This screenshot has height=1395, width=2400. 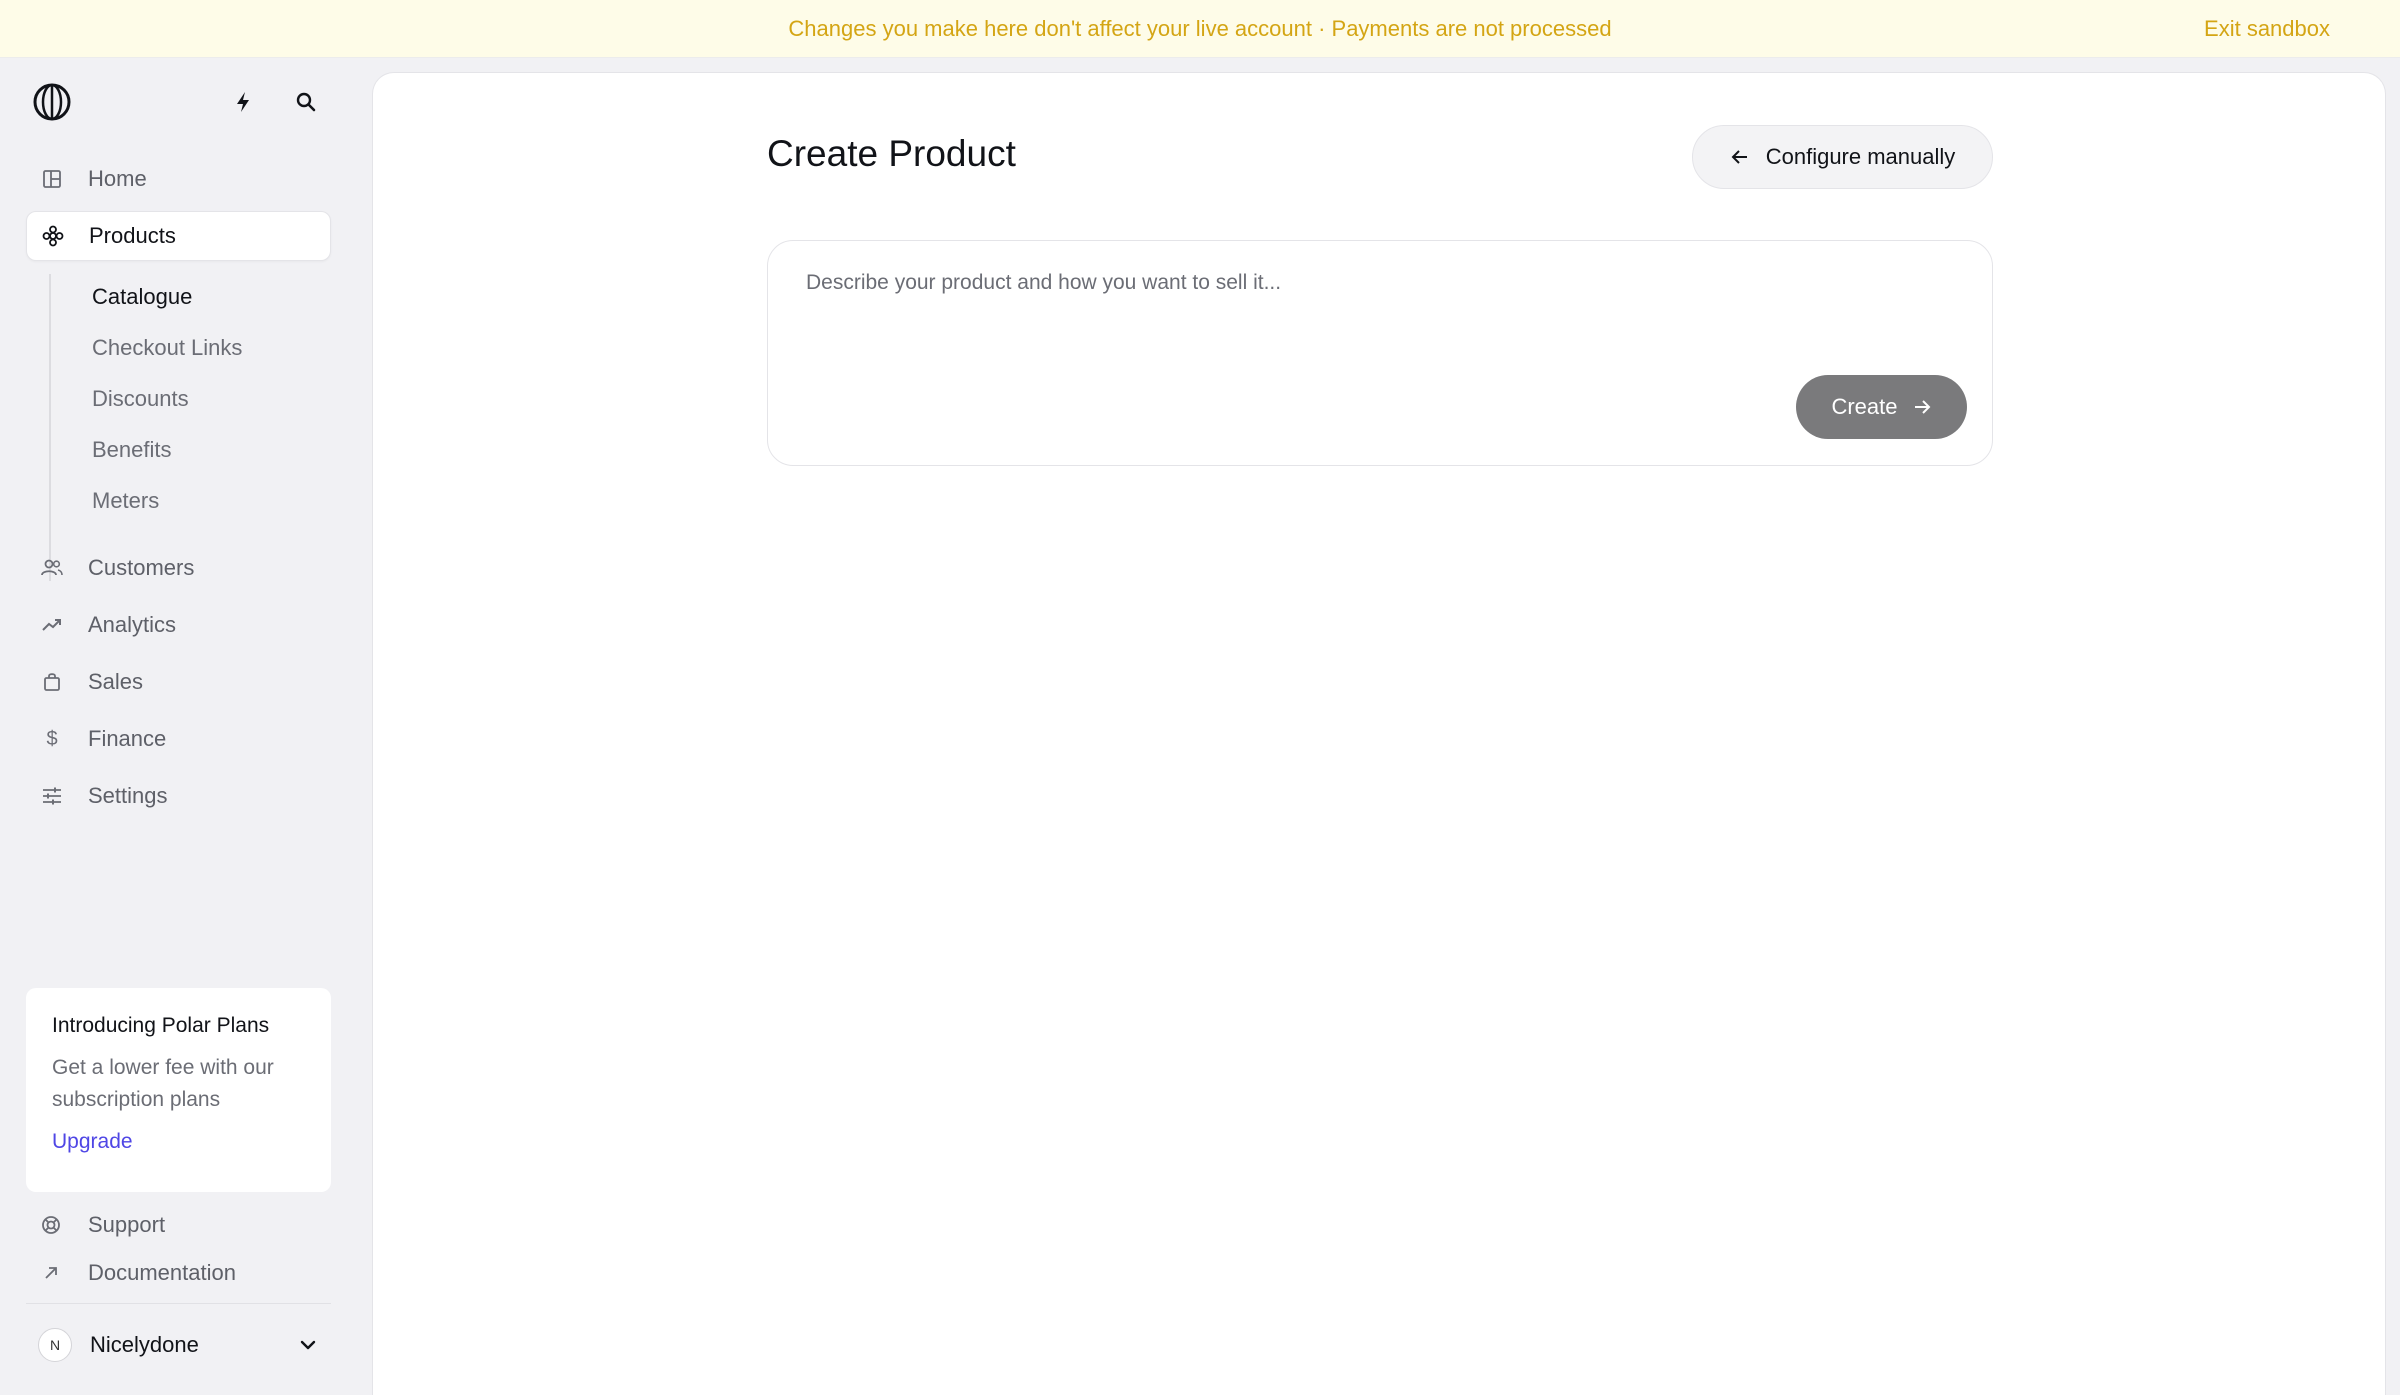 I want to click on page-title: Create Product, so click(x=891, y=153).